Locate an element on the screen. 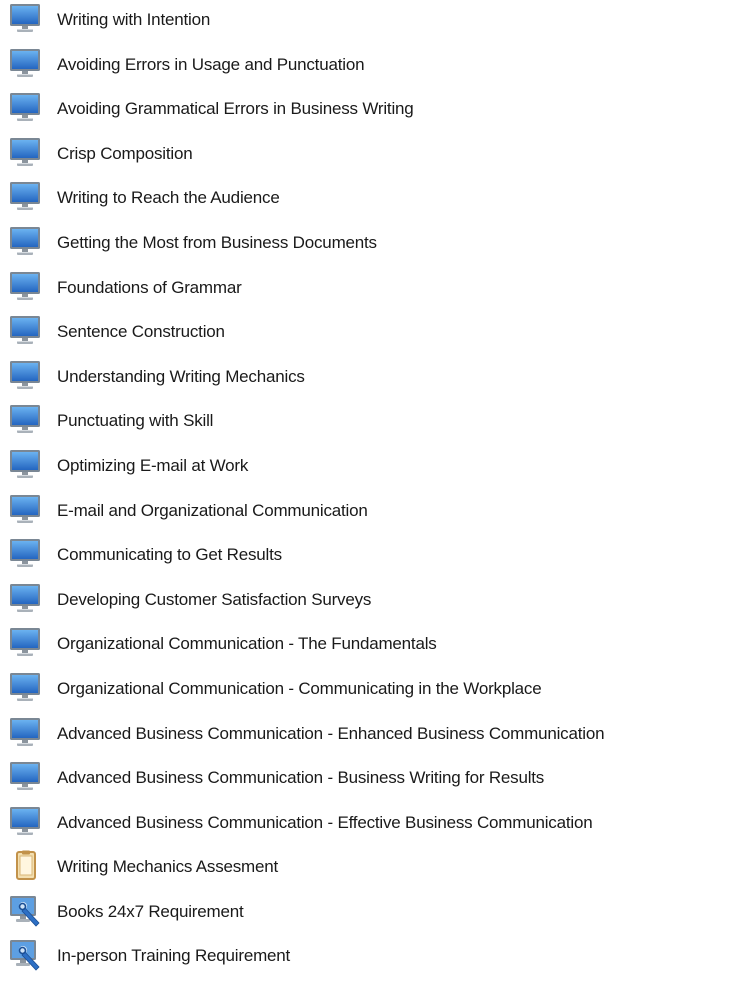 This screenshot has width=733, height=981. list-item: Developing Customer Satisfaction Surveys is located at coordinates (366, 602).